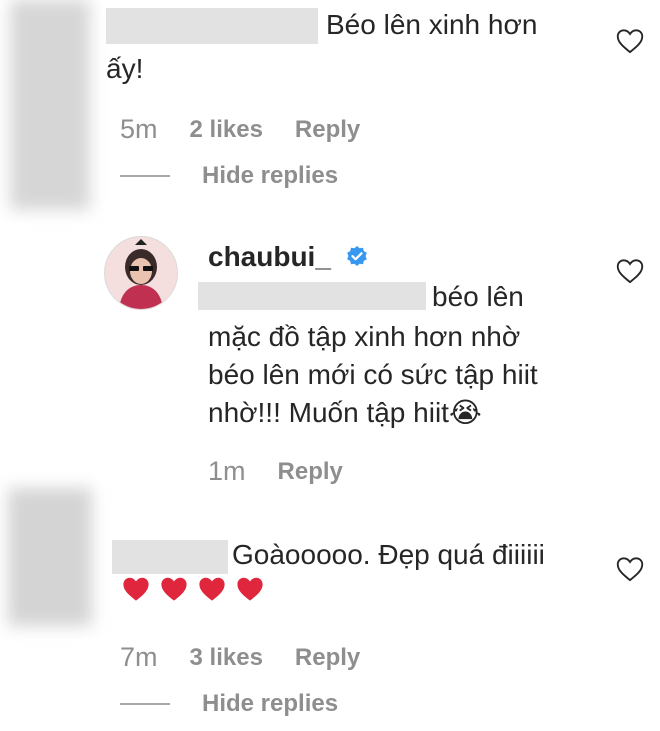  I want to click on reply-meta-row: 1m Reply, so click(275, 471).